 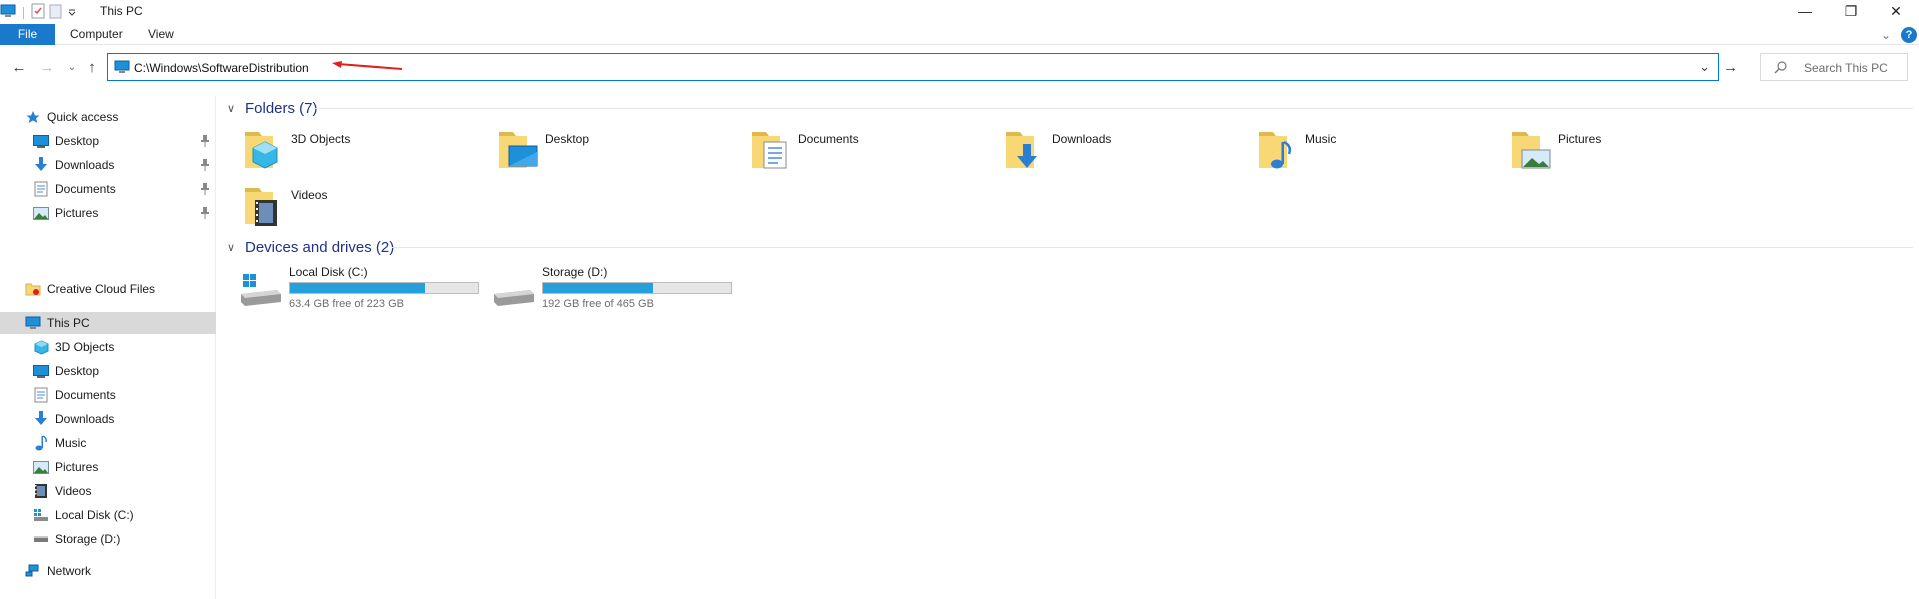 I want to click on creative-cloud-folder-icon, so click(x=33, y=289).